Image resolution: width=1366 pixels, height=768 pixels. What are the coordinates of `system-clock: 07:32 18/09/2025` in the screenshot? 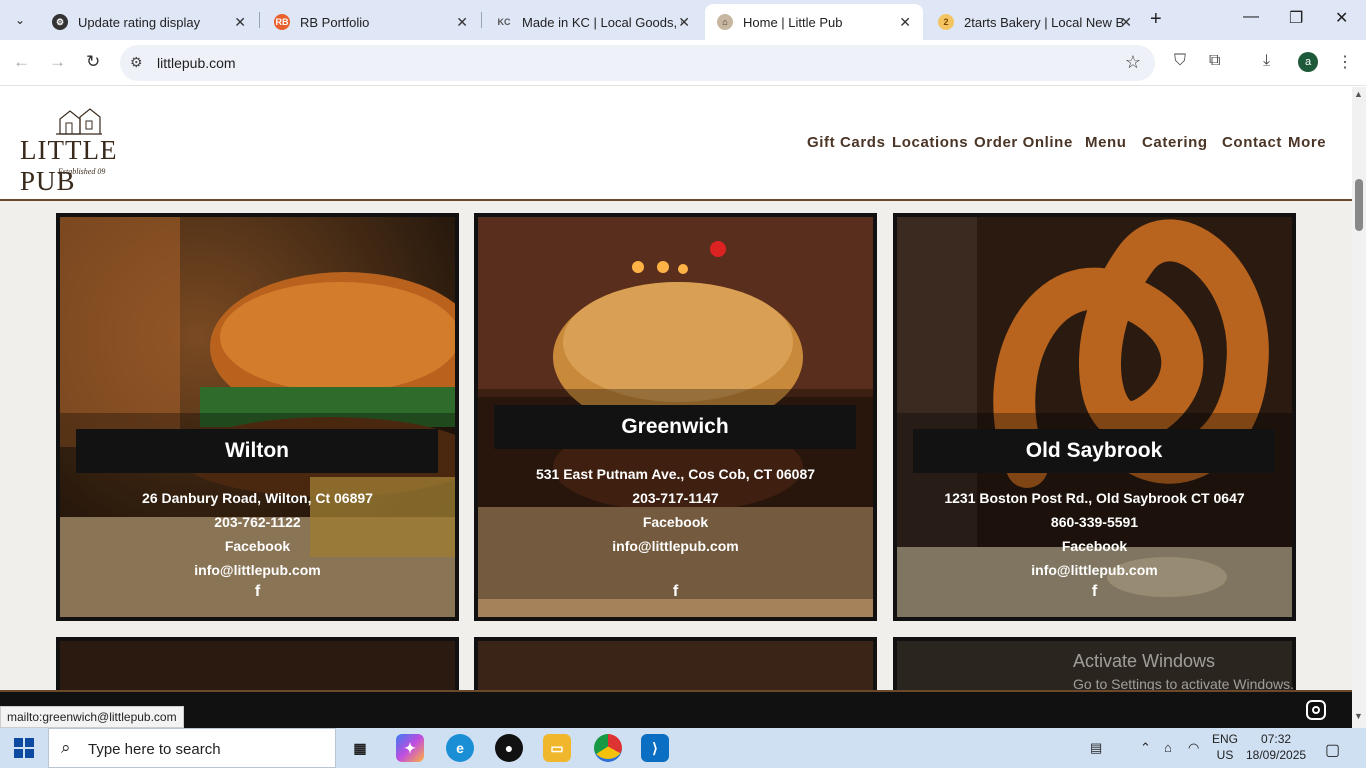 It's located at (1276, 747).